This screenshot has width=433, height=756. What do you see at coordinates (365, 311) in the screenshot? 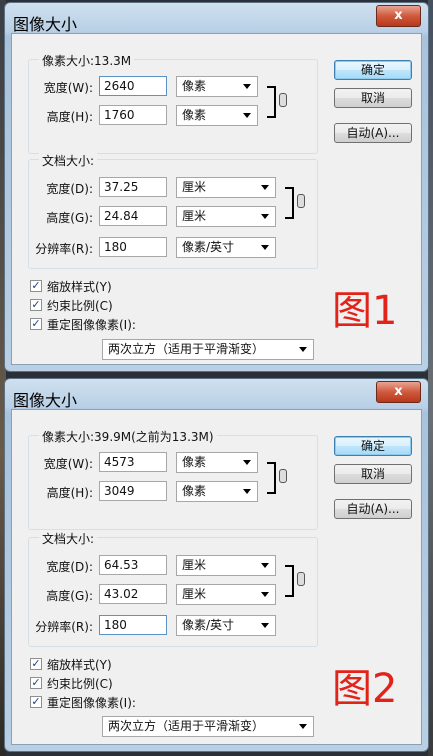
I see `figure-annotation: 图1` at bounding box center [365, 311].